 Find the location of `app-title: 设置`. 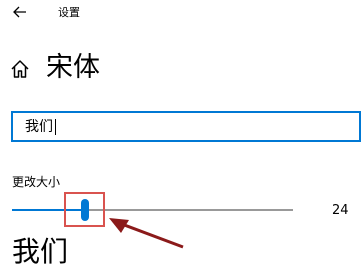

app-title: 设置 is located at coordinates (69, 12).